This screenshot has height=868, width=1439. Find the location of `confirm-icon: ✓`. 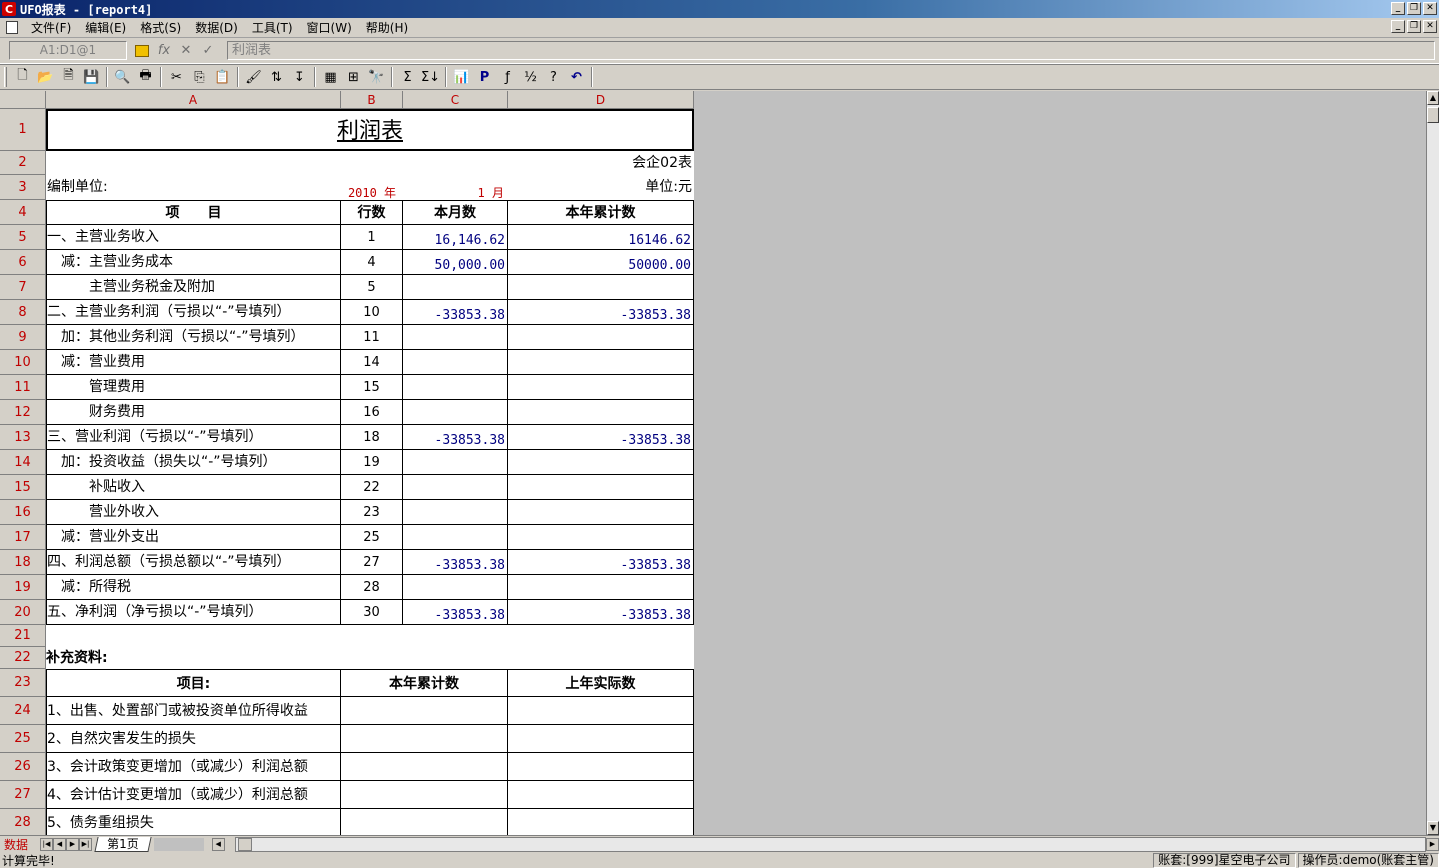

confirm-icon: ✓ is located at coordinates (208, 51).